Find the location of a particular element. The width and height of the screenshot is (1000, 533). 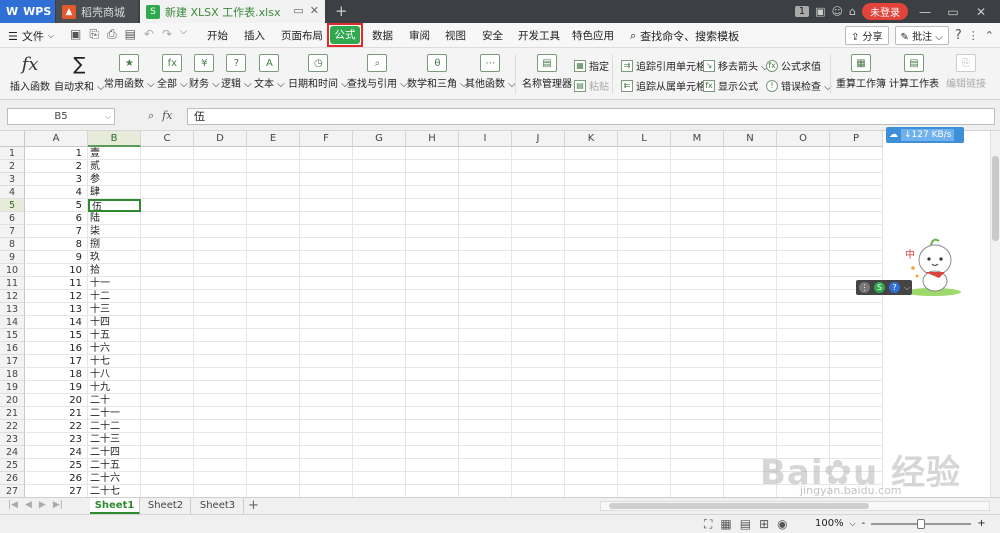

cell-b: 十三 is located at coordinates (114, 309).